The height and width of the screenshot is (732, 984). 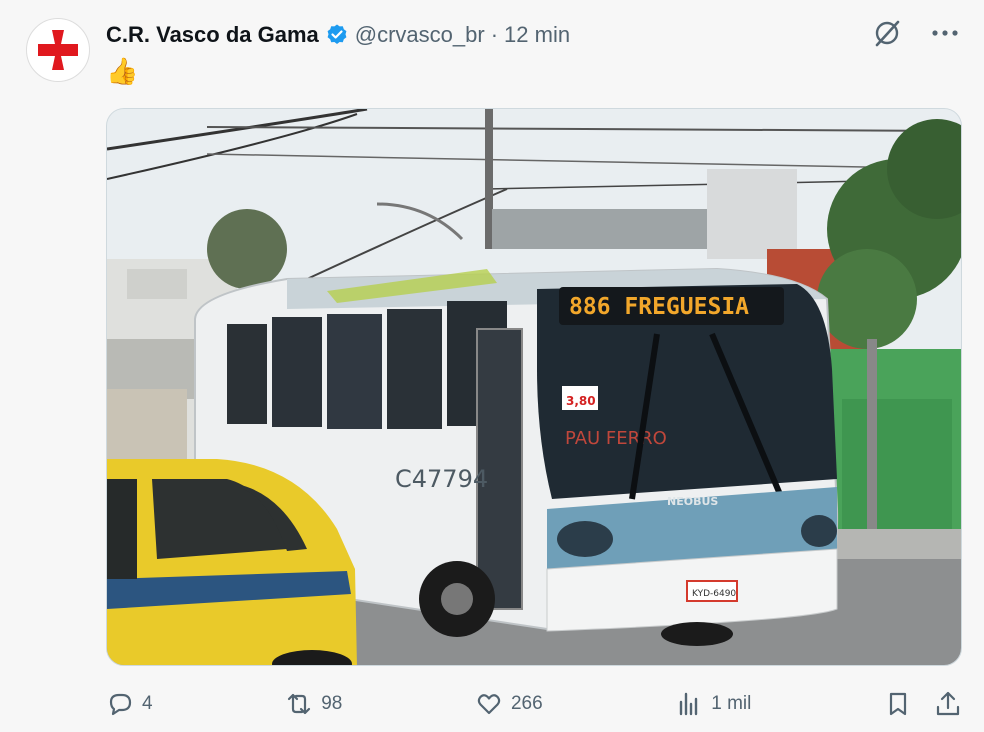 What do you see at coordinates (420, 35) in the screenshot?
I see `handle: @crvasco_br` at bounding box center [420, 35].